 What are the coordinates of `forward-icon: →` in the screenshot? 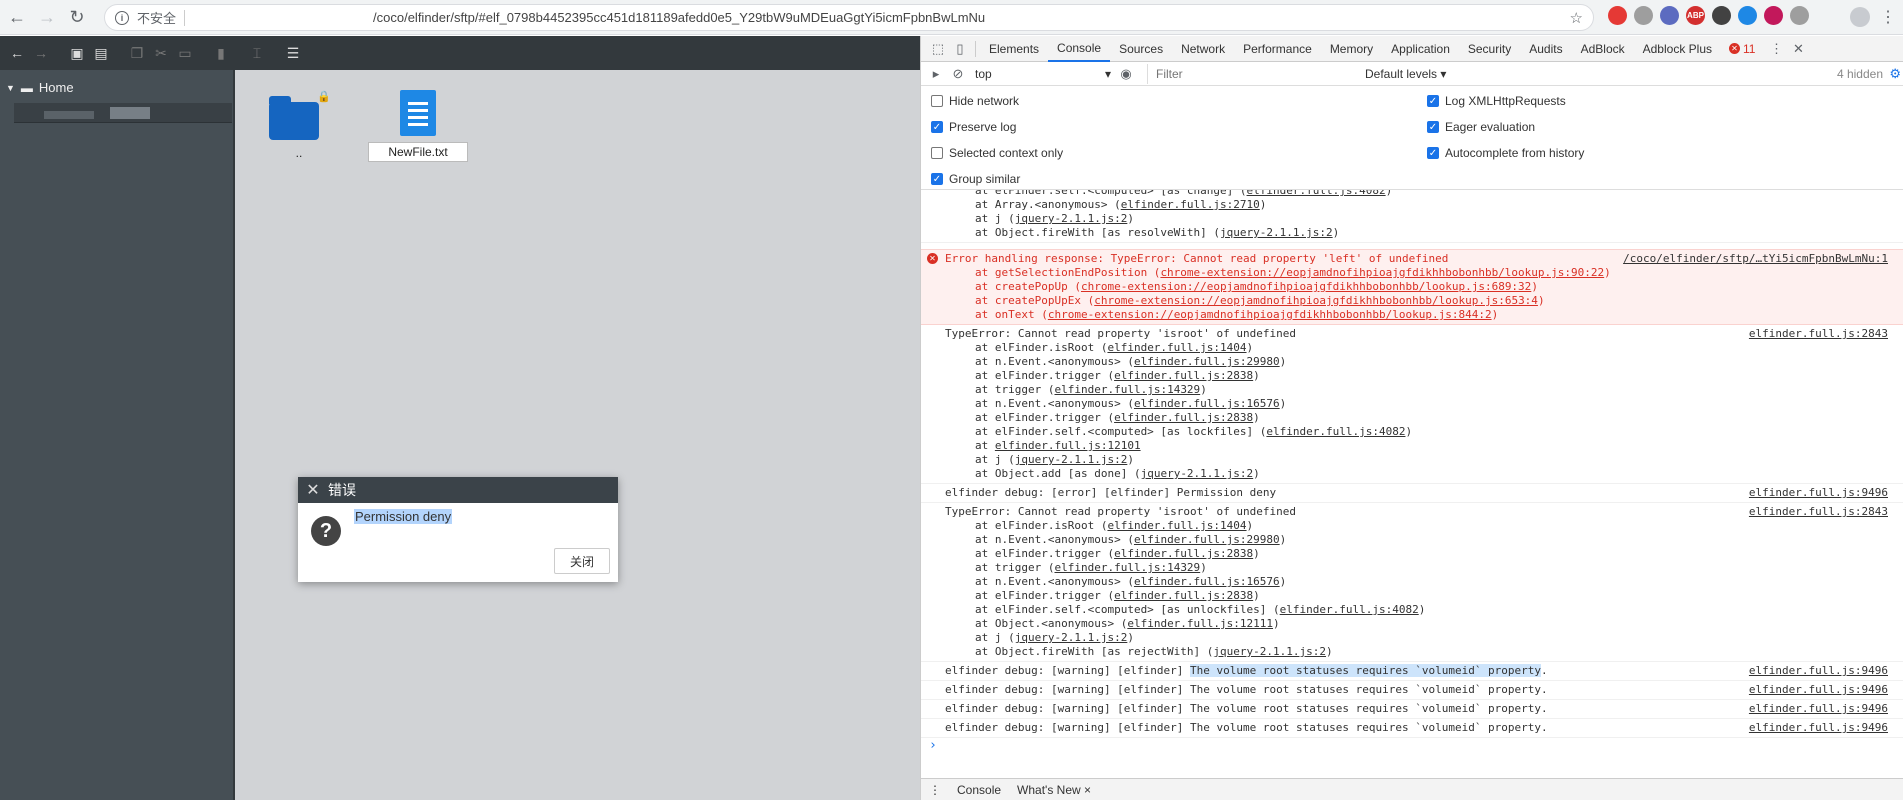 It's located at (41, 53).